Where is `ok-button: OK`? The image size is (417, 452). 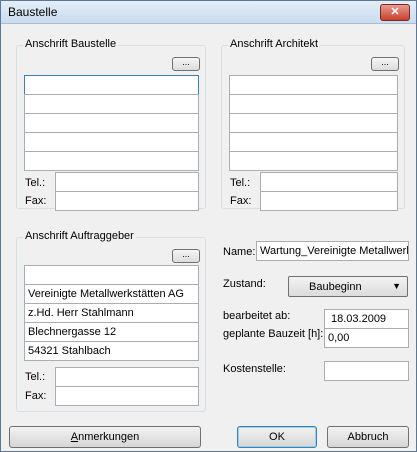
ok-button: OK is located at coordinates (277, 437).